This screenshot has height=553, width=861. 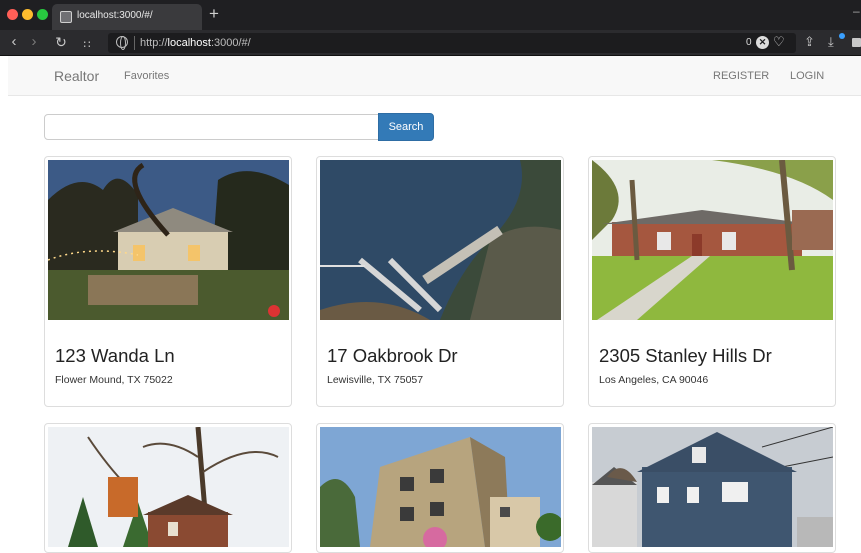 I want to click on extension-icon, so click(x=856, y=42).